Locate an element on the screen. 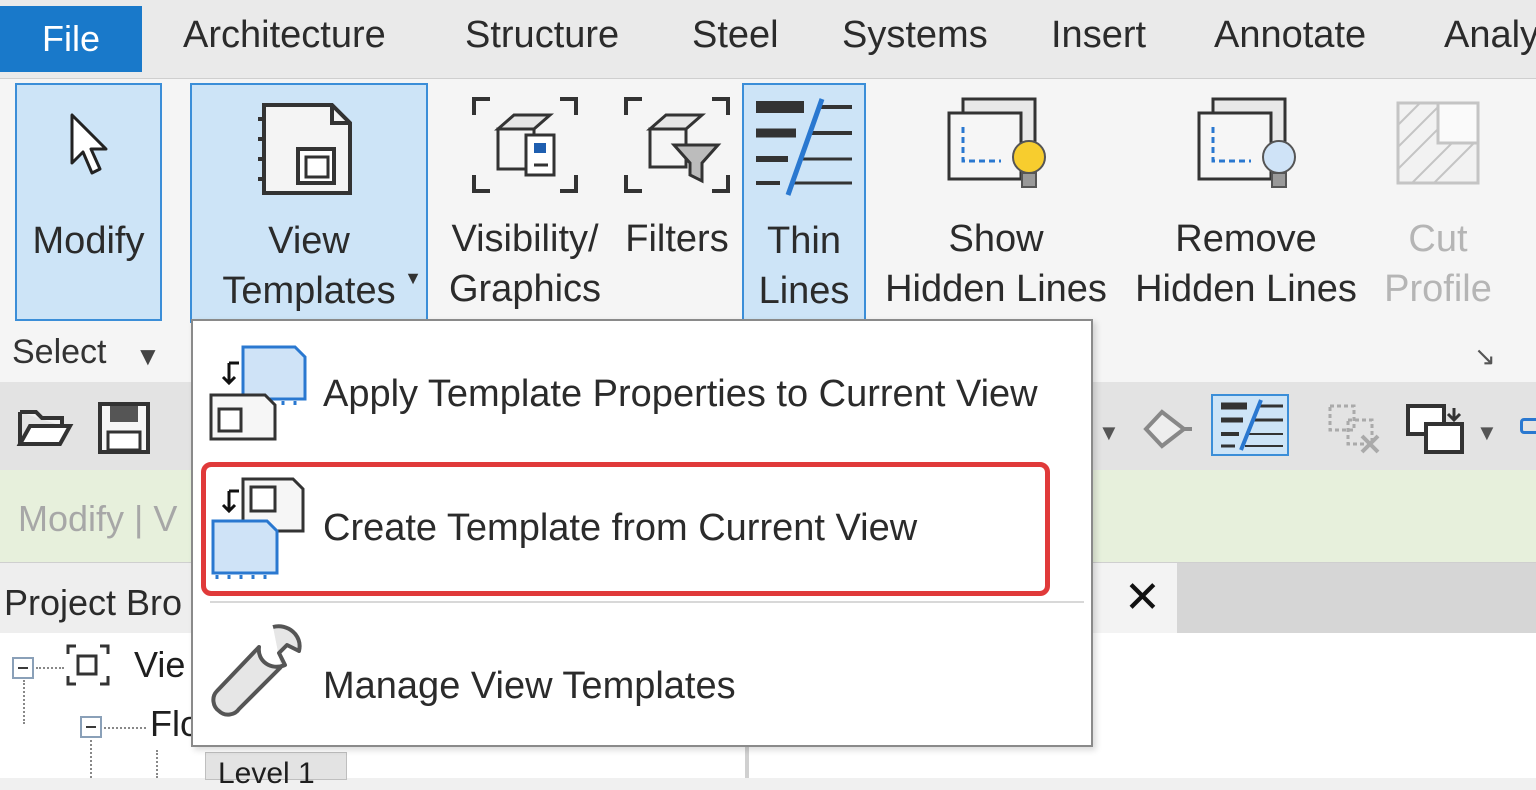 The width and height of the screenshot is (1536, 790). visibility-graphics-label: Visibility/ Graphics is located at coordinates (525, 264).